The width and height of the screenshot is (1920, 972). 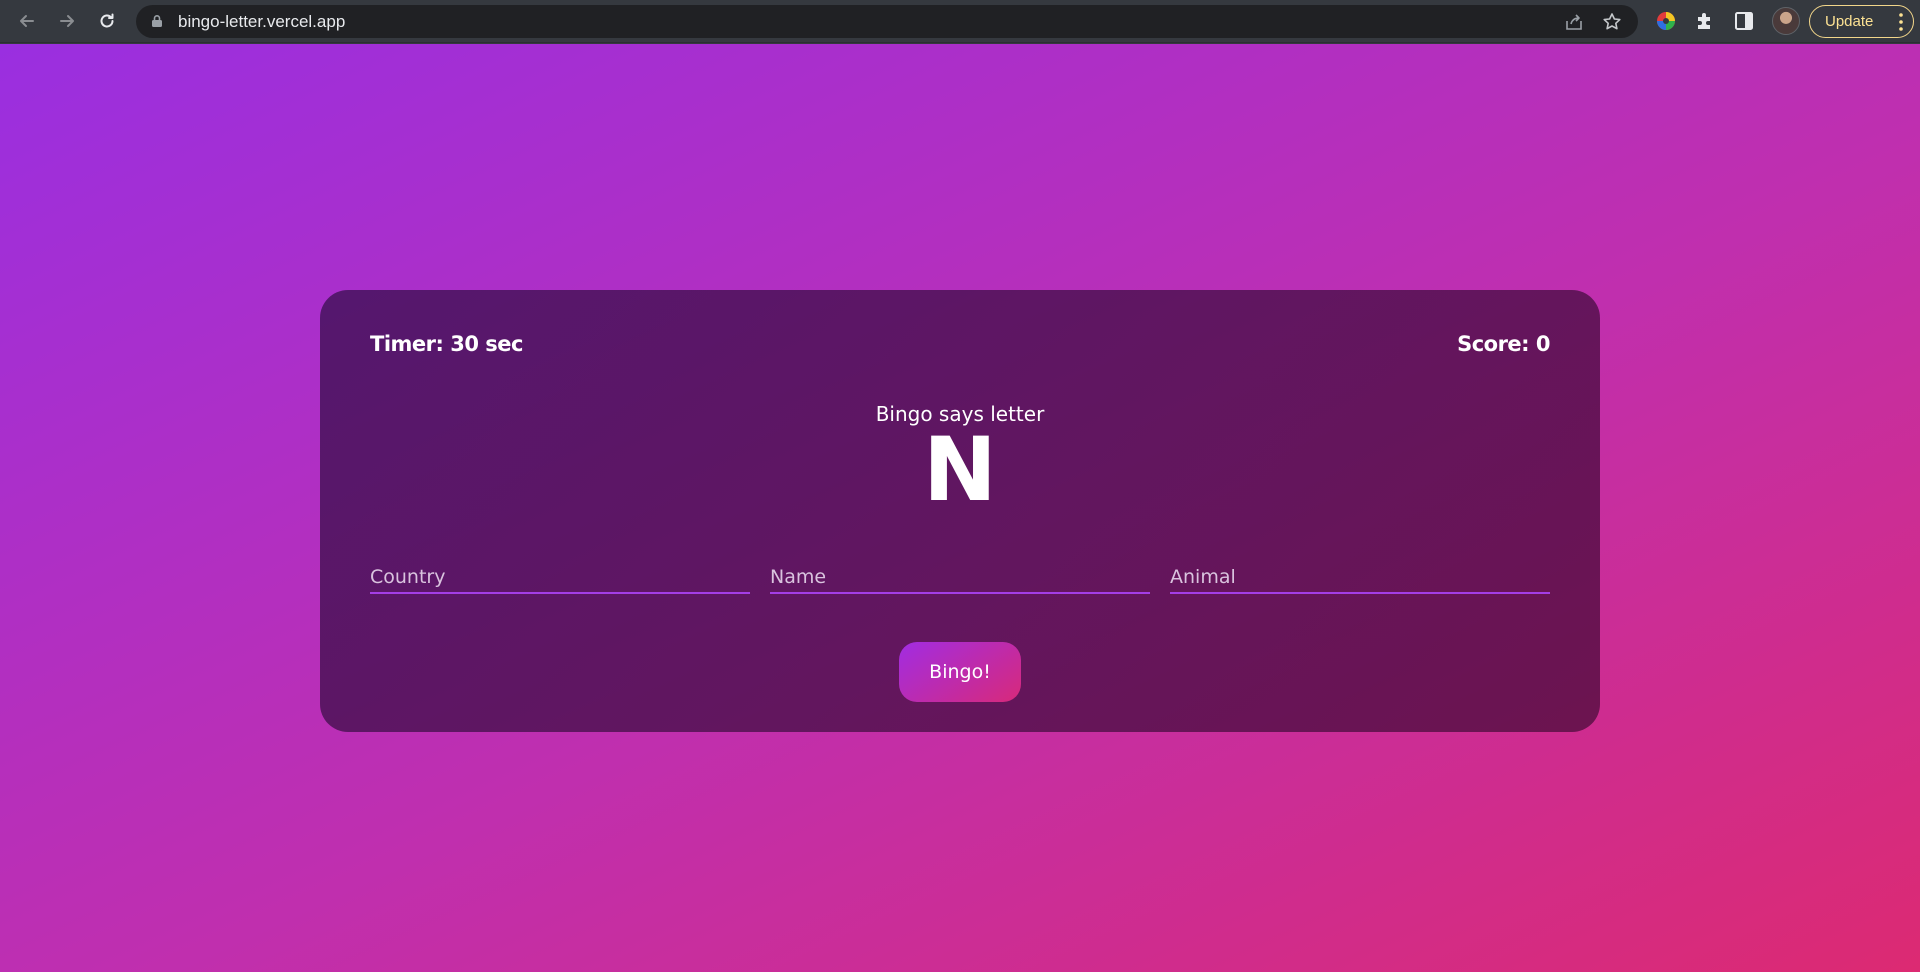 I want to click on url-text: bingo-letter.vercel.app, so click(x=262, y=21).